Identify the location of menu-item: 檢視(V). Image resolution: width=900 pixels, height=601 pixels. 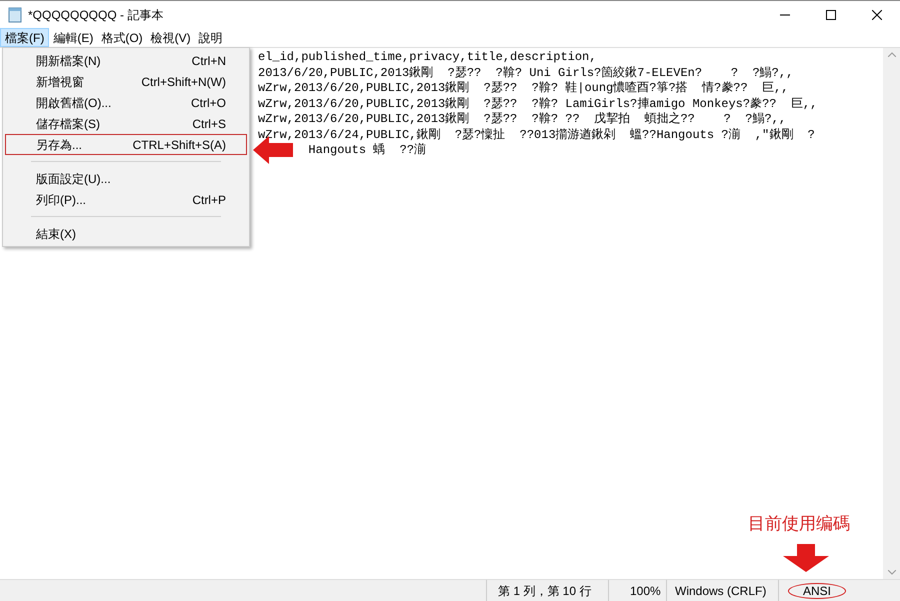
(170, 37).